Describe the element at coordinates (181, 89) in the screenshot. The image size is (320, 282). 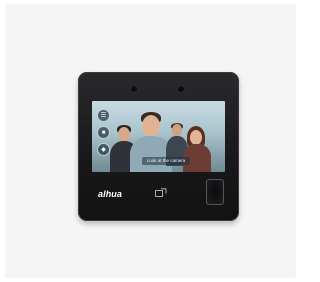
I see `camera-lens-icon` at that location.